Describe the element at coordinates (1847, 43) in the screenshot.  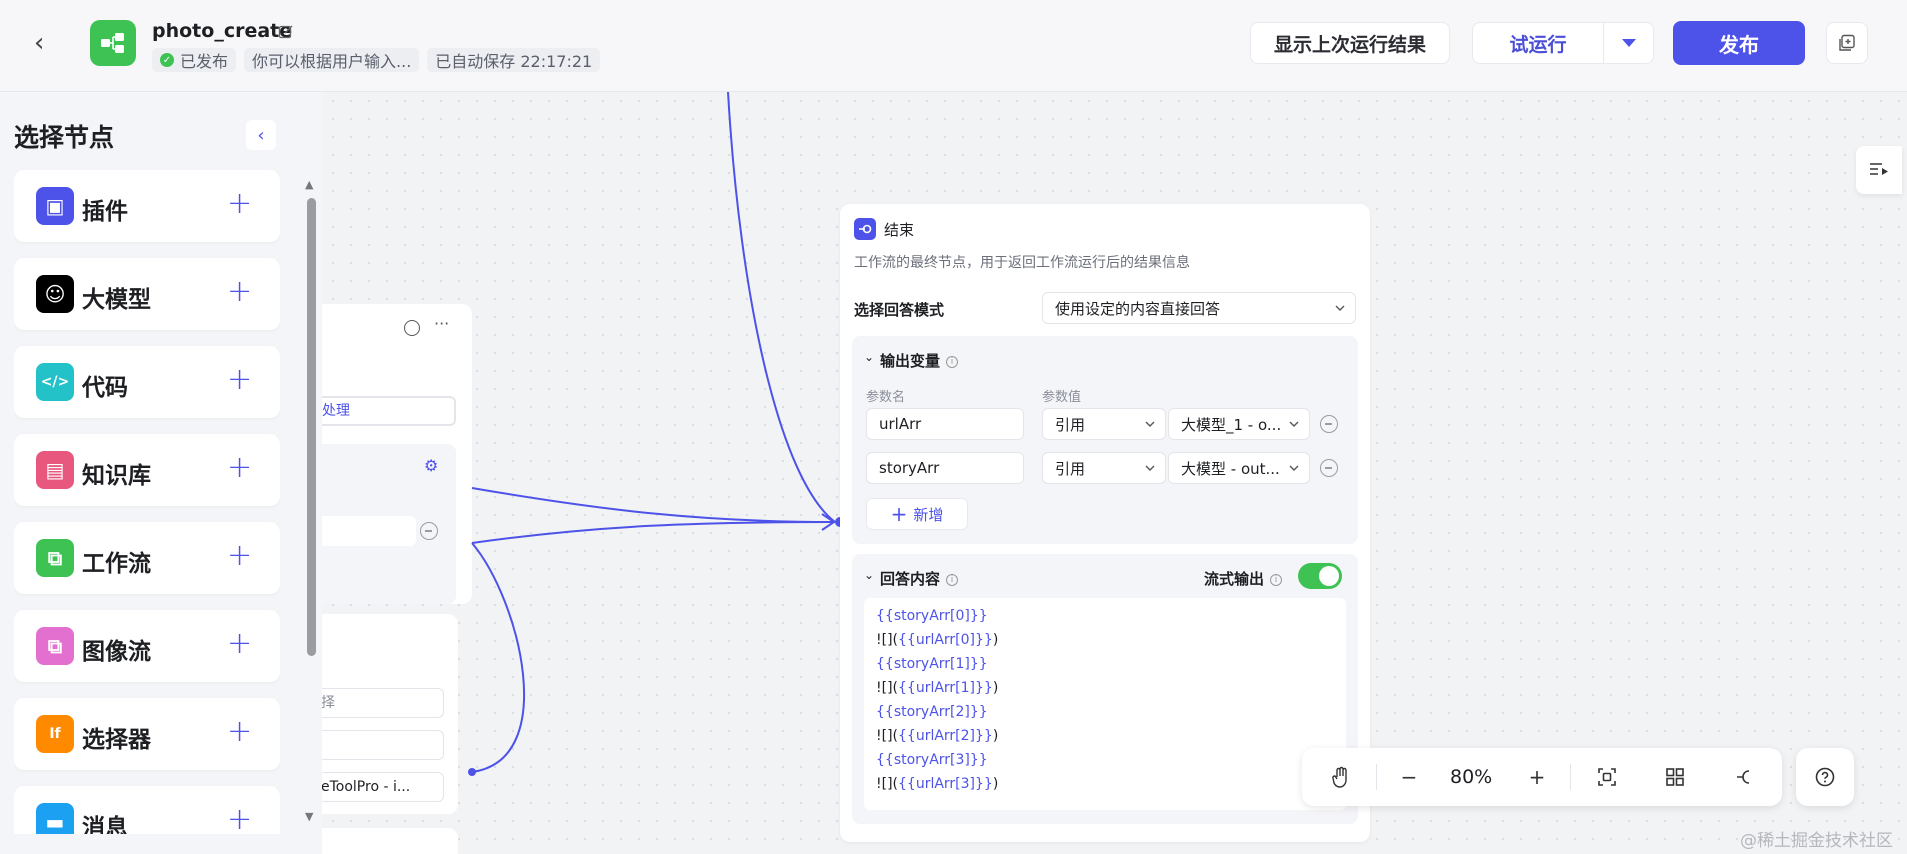
I see `copy-icon` at that location.